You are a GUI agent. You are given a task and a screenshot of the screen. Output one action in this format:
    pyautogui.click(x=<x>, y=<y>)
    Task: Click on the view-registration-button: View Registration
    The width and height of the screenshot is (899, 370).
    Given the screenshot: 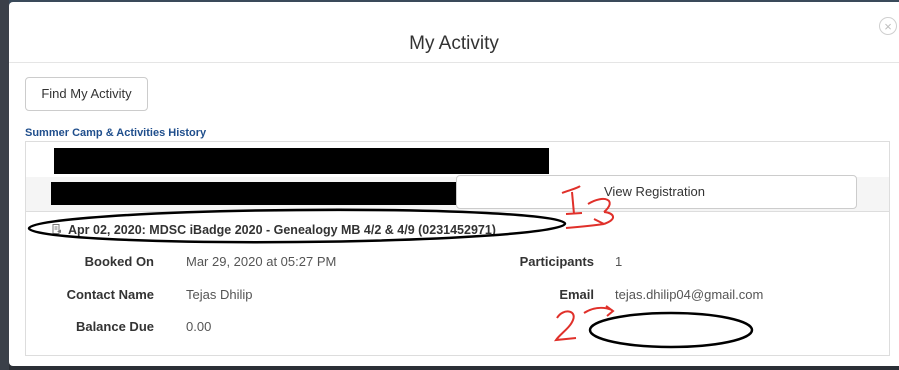 What is the action you would take?
    pyautogui.click(x=656, y=192)
    